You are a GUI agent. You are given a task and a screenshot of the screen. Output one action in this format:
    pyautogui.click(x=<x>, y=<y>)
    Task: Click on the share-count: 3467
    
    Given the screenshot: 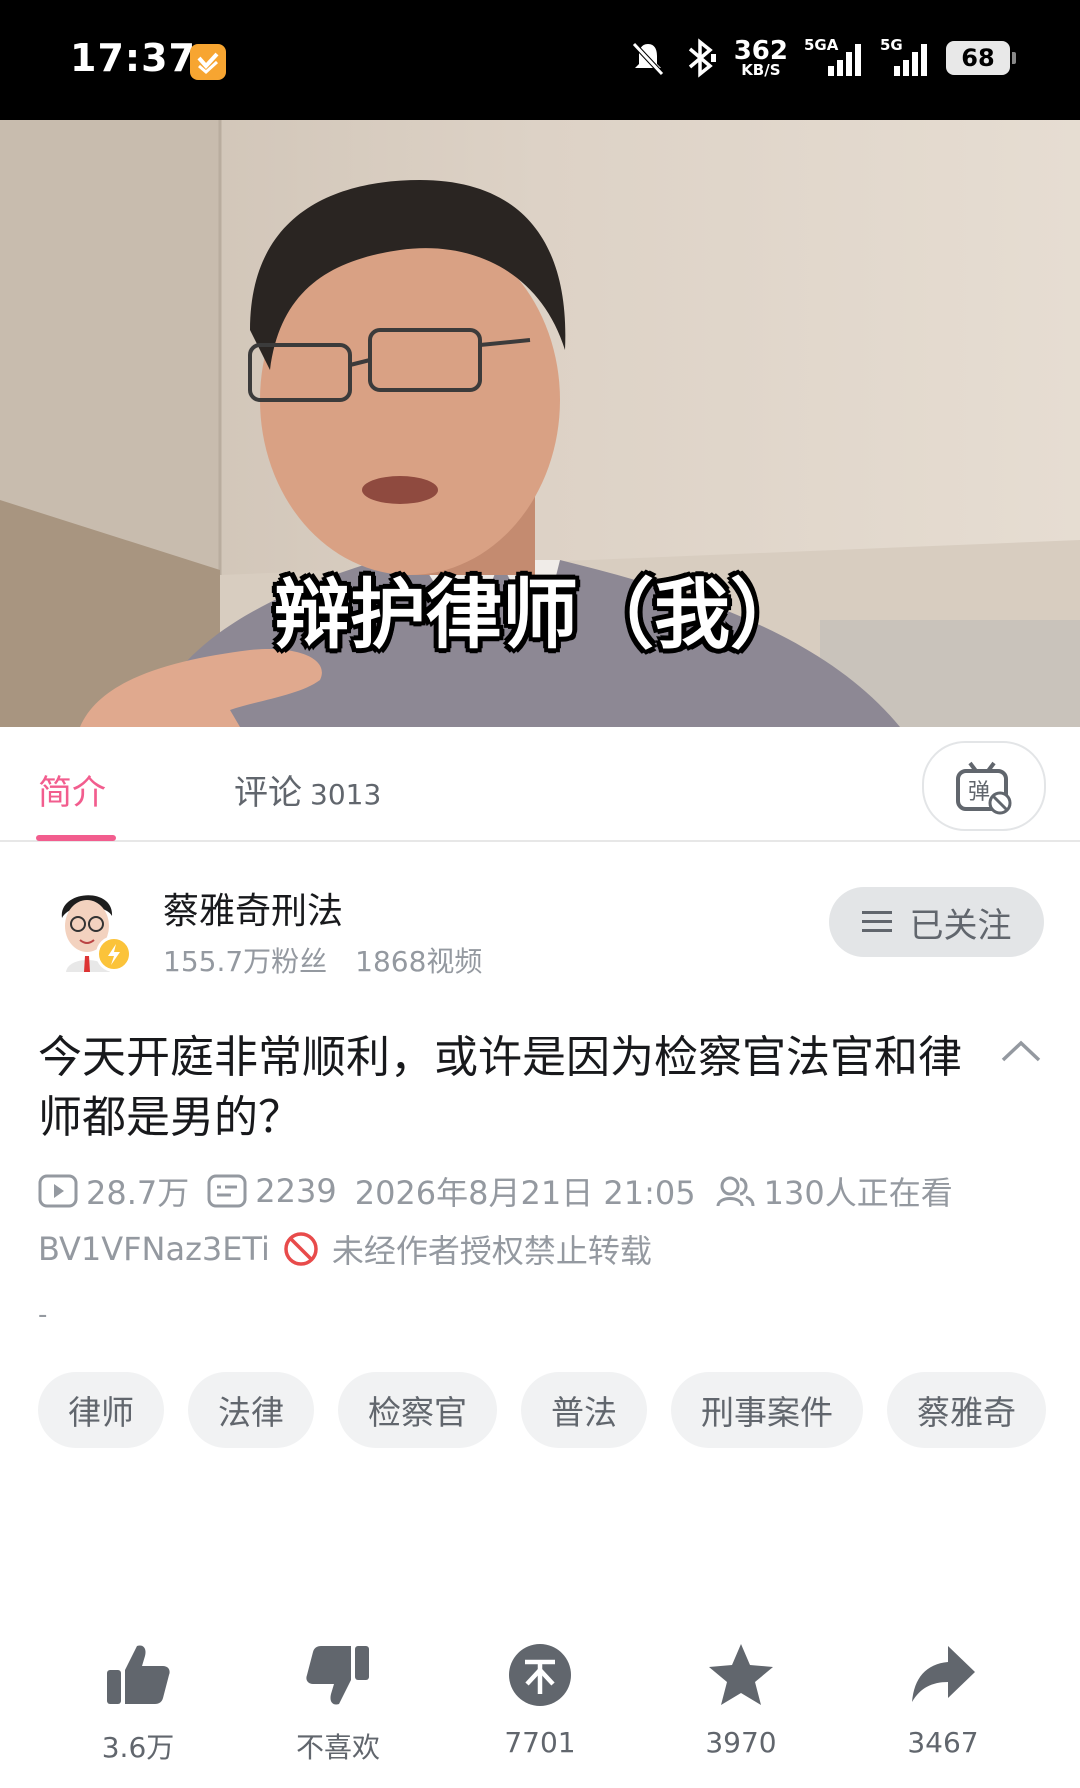 What is the action you would take?
    pyautogui.click(x=943, y=1742)
    